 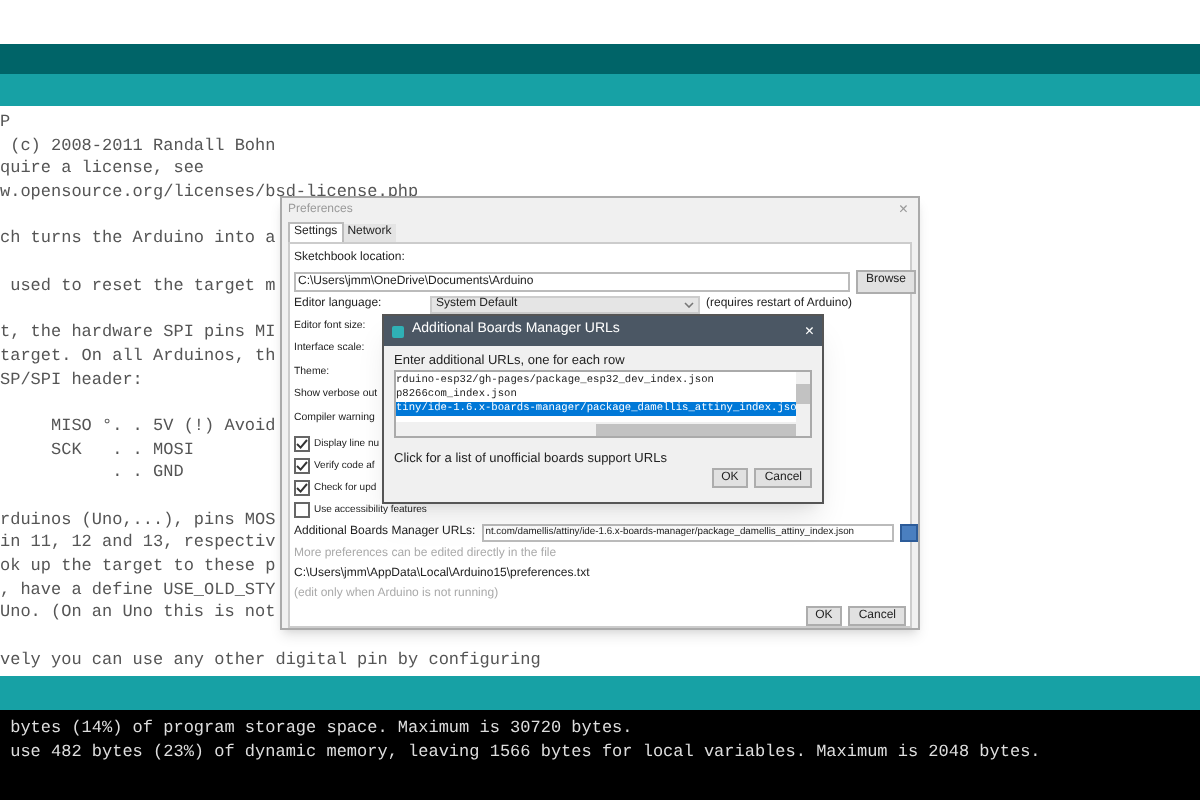 What do you see at coordinates (596, 429) in the screenshot?
I see `horizontal-scrollbar` at bounding box center [596, 429].